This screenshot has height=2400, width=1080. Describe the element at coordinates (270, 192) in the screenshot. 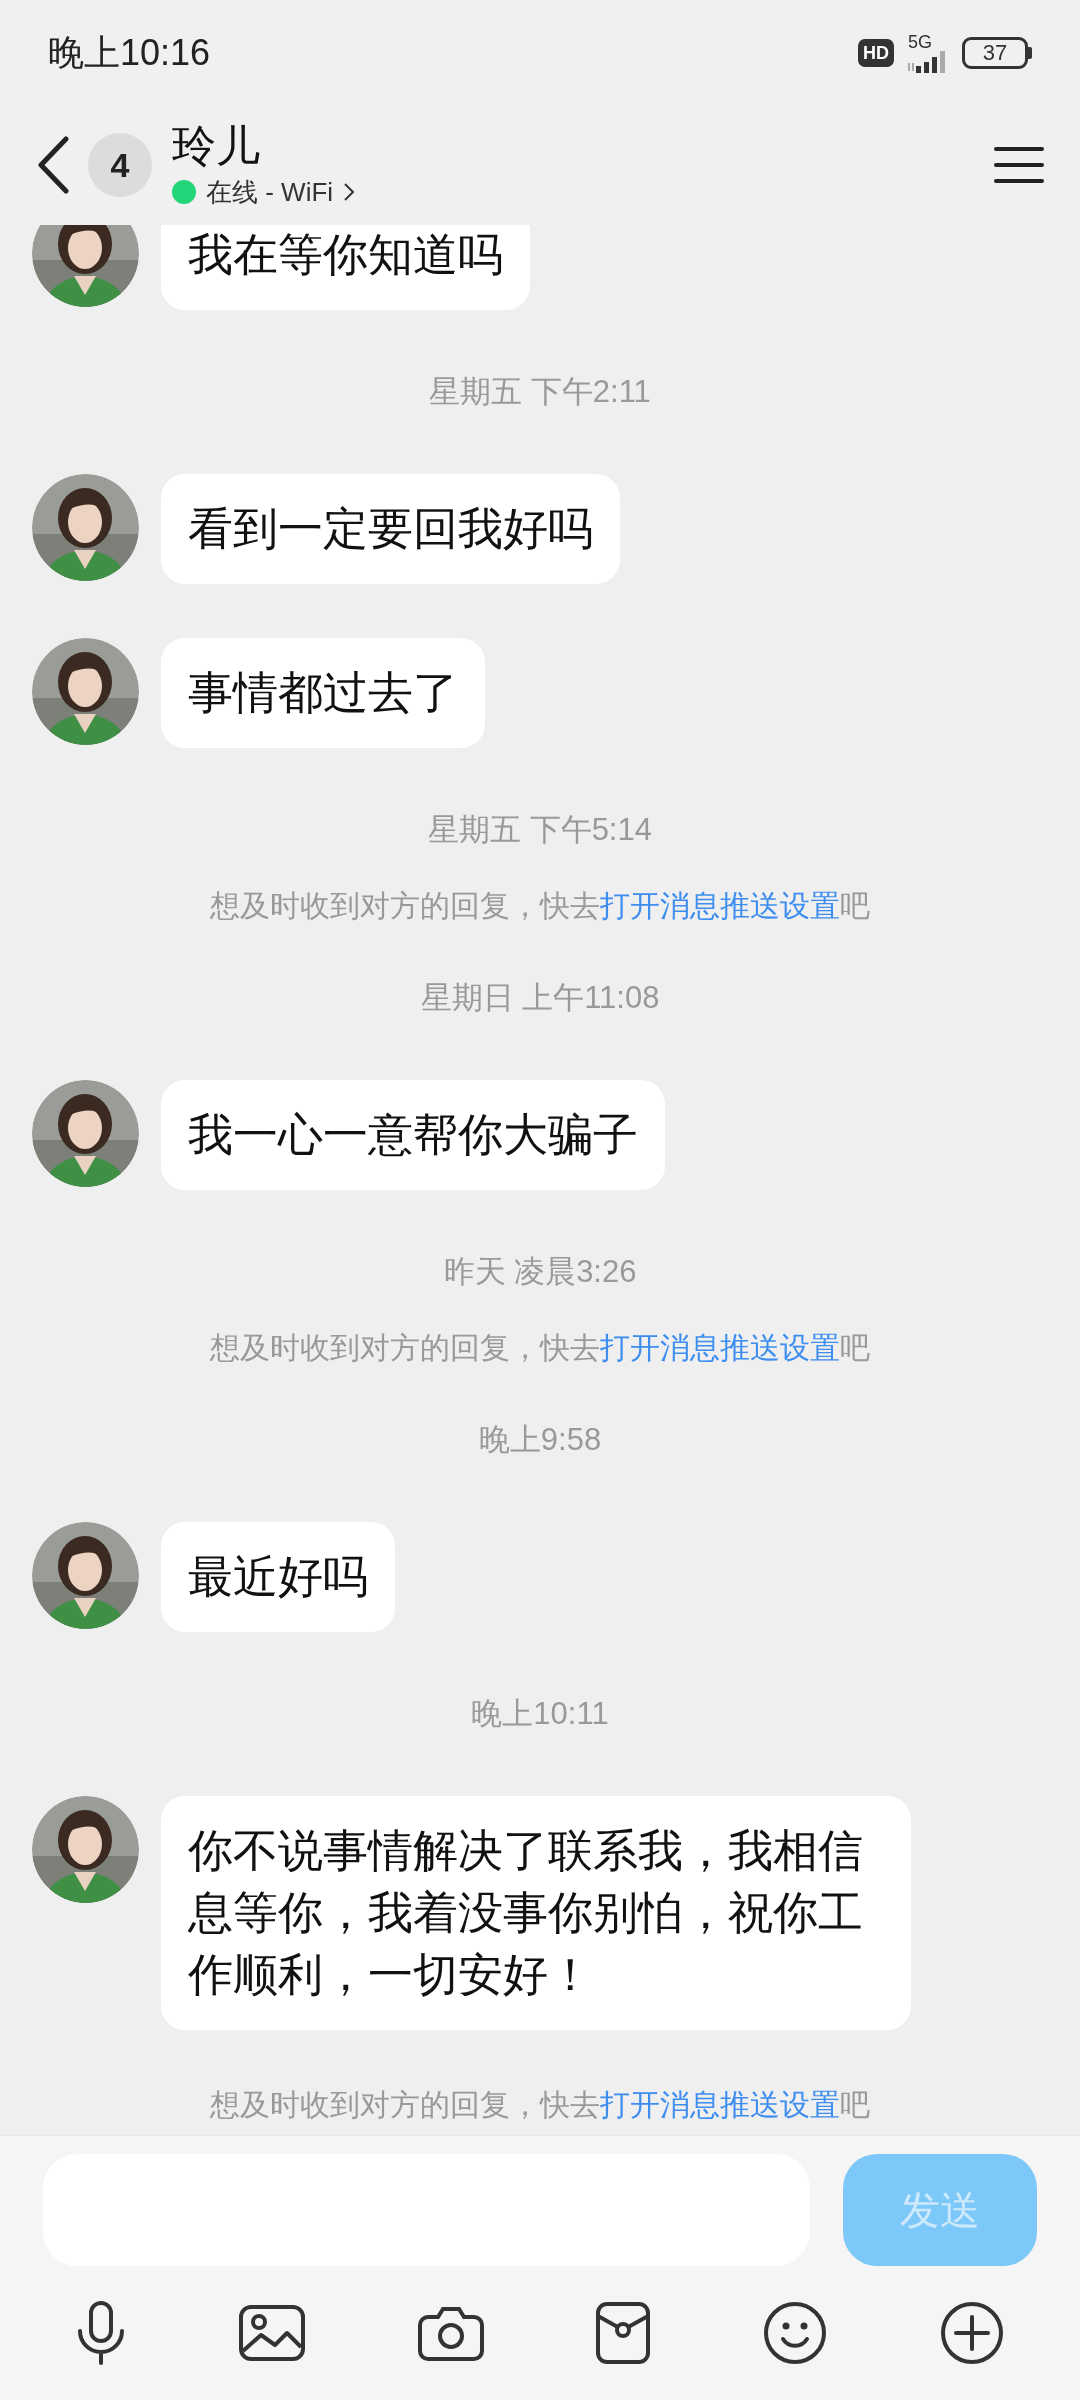

I see `presence-status: 在线 - WiFi` at that location.